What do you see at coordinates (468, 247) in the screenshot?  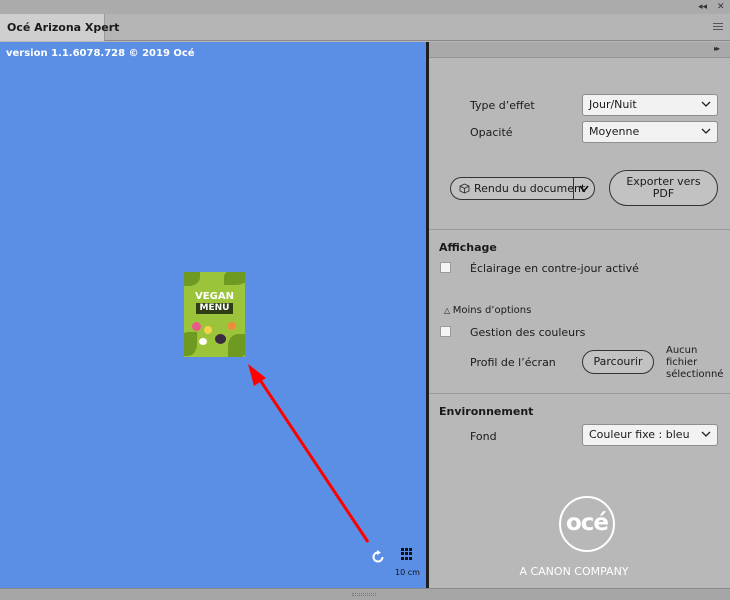 I see `affichage-title: Affichage` at bounding box center [468, 247].